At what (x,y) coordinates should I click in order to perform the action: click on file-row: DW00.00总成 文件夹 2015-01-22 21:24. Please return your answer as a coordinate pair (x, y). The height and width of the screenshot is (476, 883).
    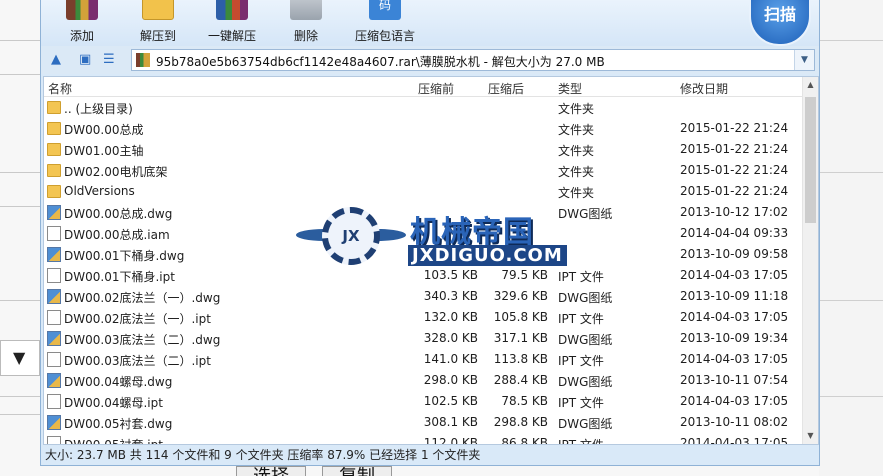
    Looking at the image, I should click on (424, 128).